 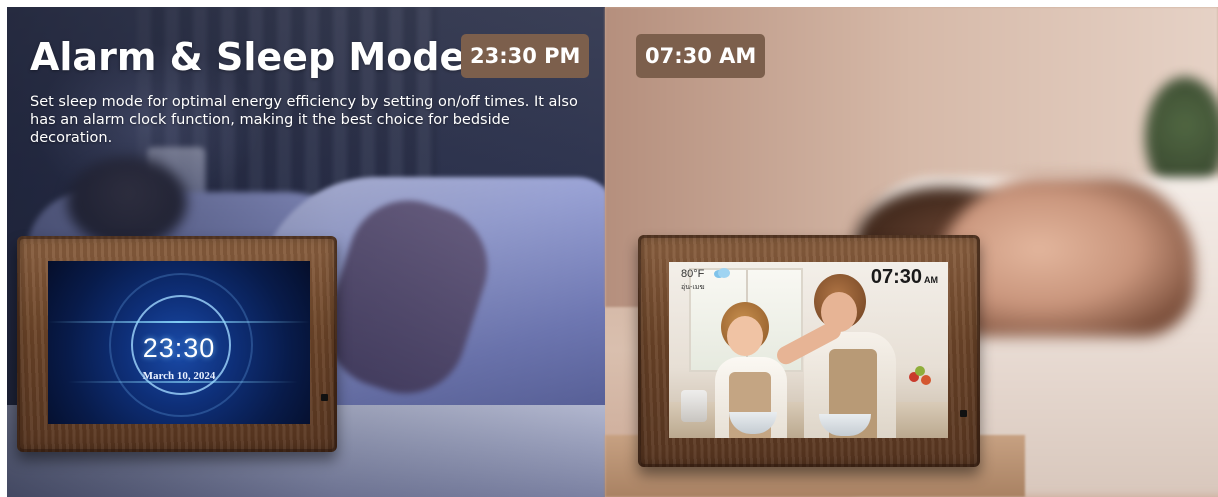 What do you see at coordinates (896, 277) in the screenshot?
I see `frame-clock-time: 07:30` at bounding box center [896, 277].